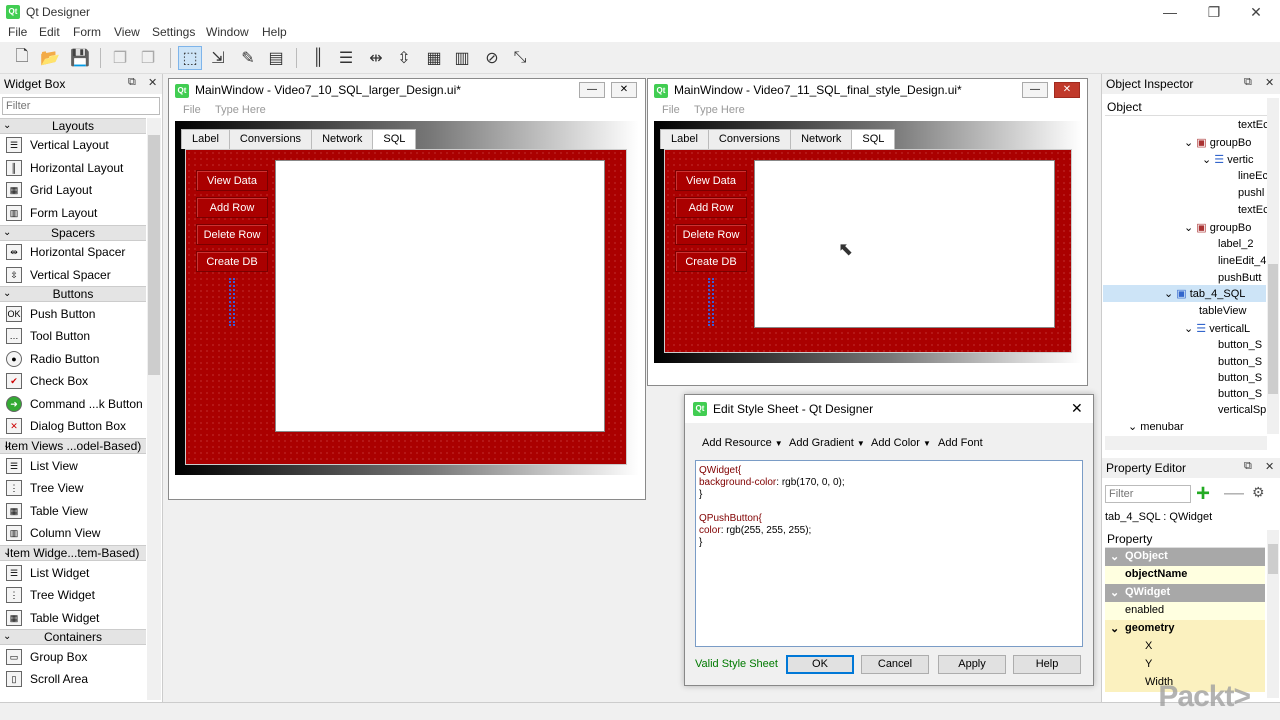  Describe the element at coordinates (75, 381) in the screenshot. I see `widget-check-box: ✔ Check Box` at that location.